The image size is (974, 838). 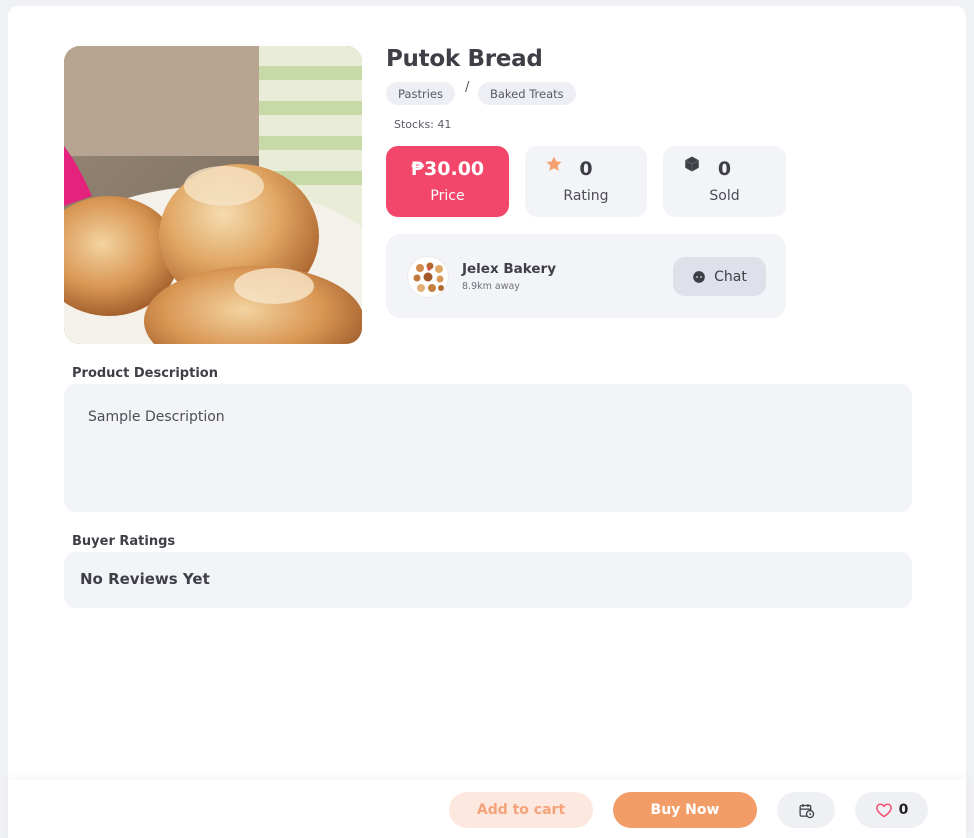 What do you see at coordinates (527, 93) in the screenshot?
I see `category-tag-baked-treats: Baked Treats` at bounding box center [527, 93].